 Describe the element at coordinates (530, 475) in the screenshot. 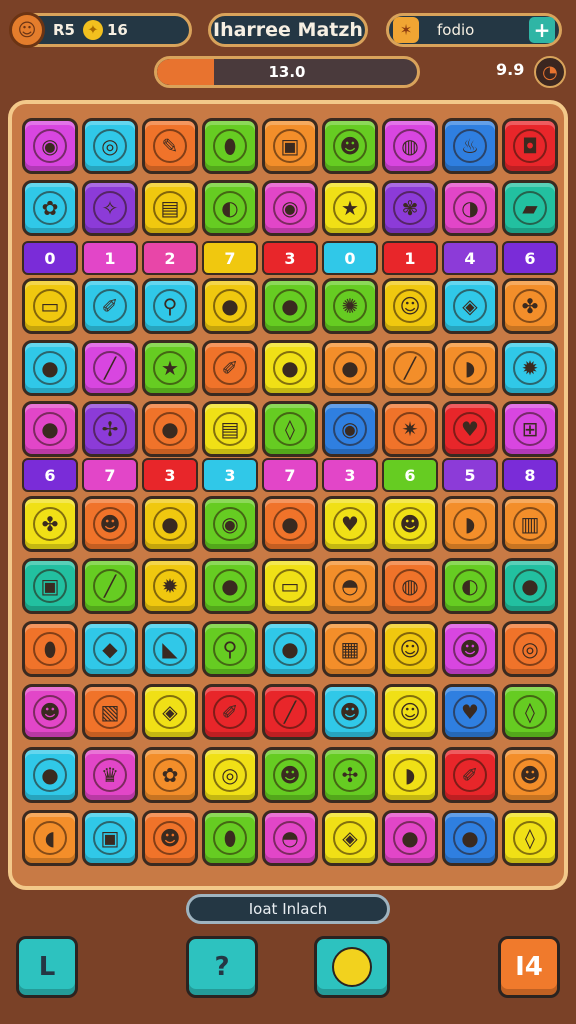

I see `number-tile: 8` at that location.